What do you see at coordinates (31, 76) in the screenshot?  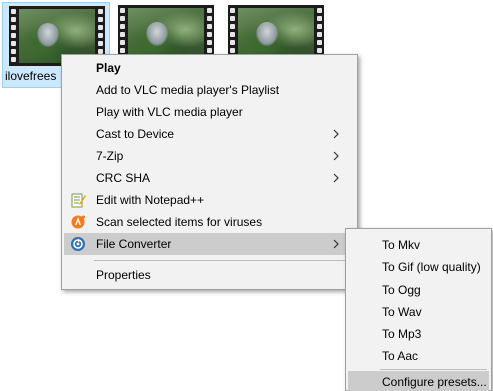 I see `file-name: ilovefrees` at bounding box center [31, 76].